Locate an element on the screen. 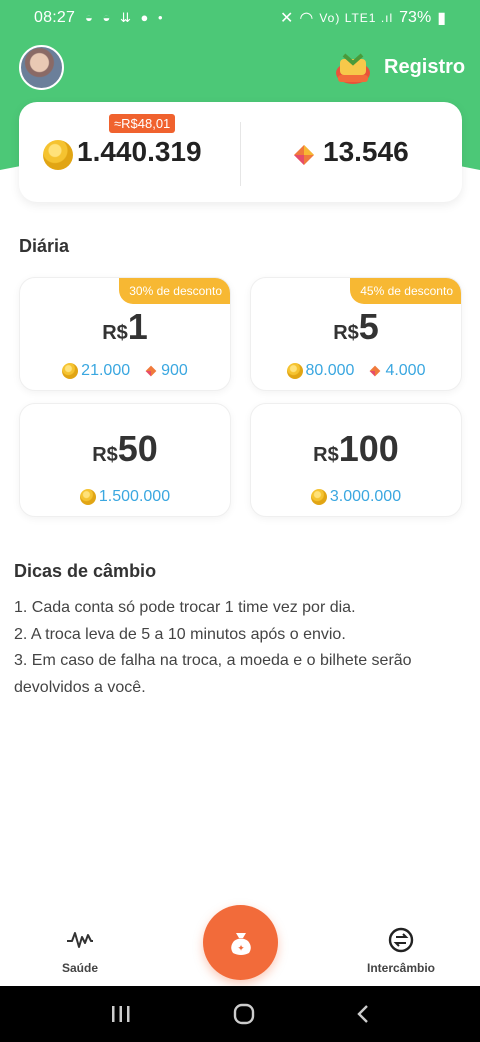 The height and width of the screenshot is (1042, 480). coin-amount: 3.000.000 is located at coordinates (365, 496).